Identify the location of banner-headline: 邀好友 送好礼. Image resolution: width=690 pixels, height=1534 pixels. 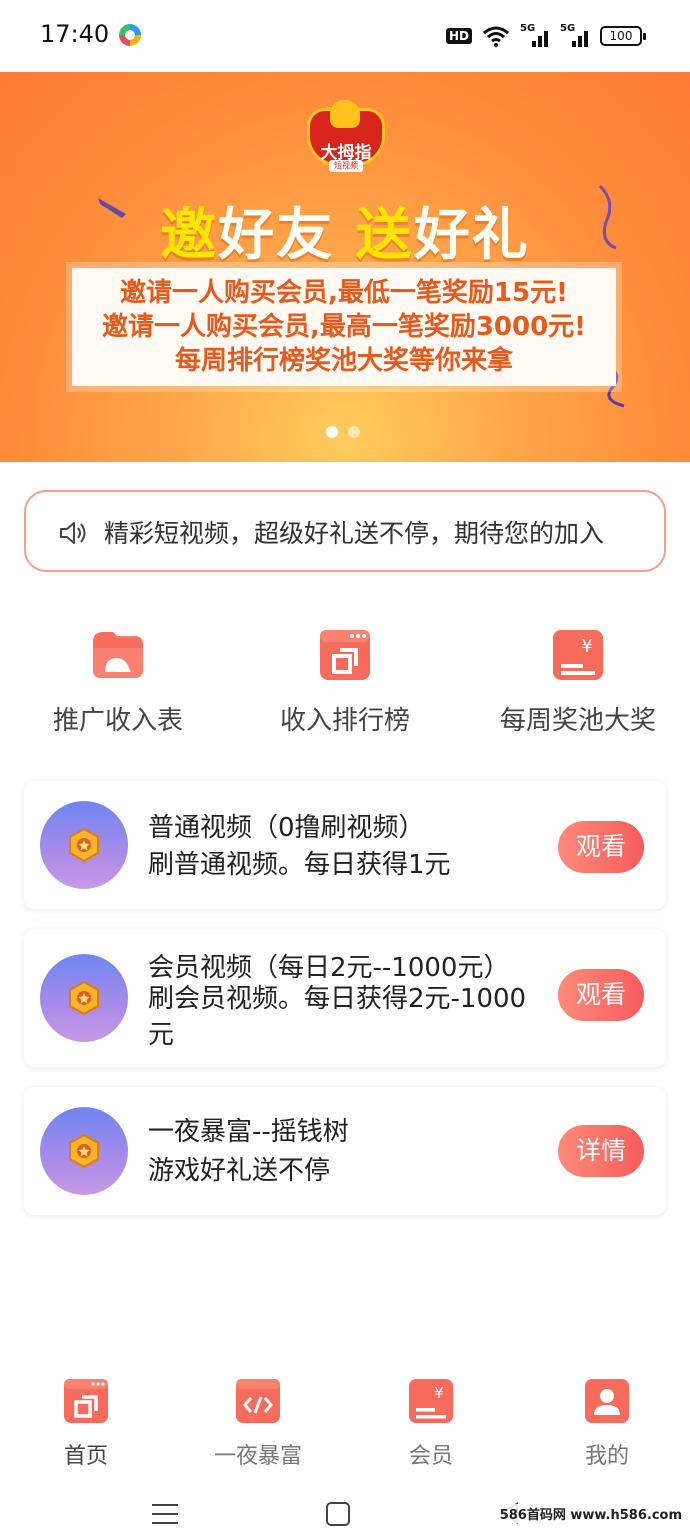
(345, 235).